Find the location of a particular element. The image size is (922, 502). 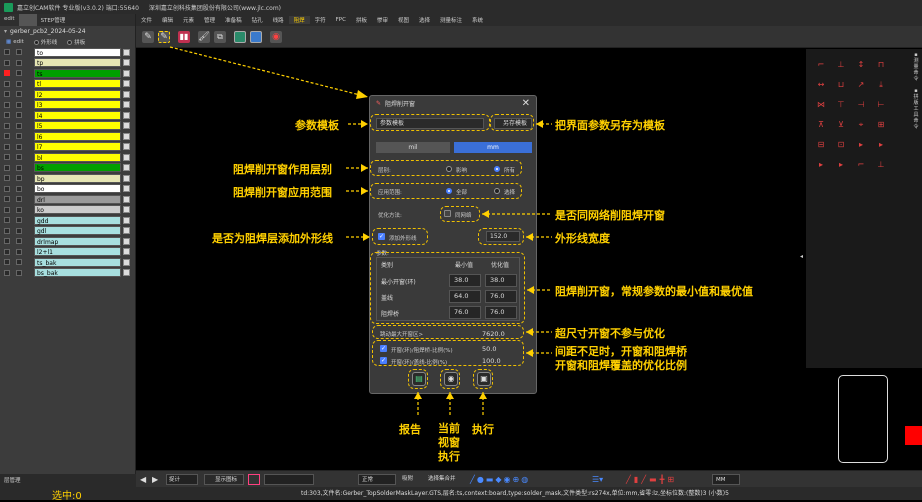

annotation-report: 报告 is located at coordinates (410, 429).